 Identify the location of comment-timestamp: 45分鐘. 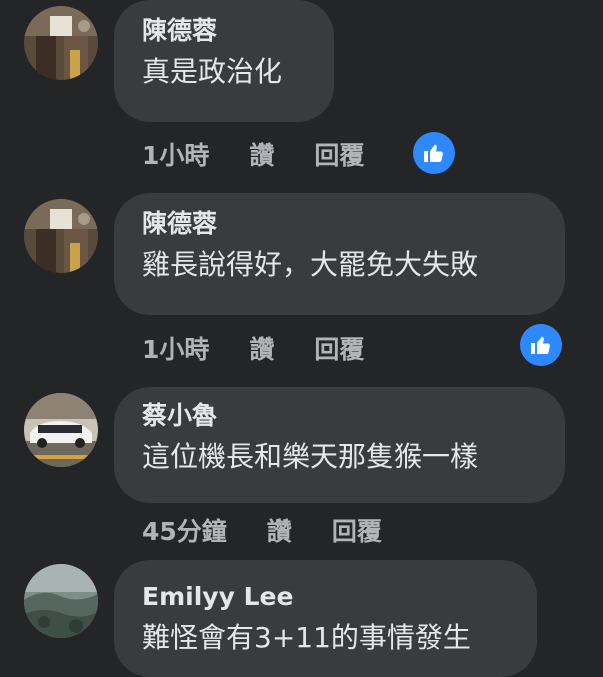
(184, 530).